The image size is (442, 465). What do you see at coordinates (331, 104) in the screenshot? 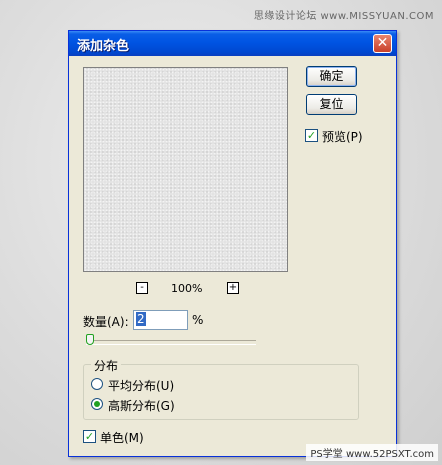
I see `reset-button: 复位` at bounding box center [331, 104].